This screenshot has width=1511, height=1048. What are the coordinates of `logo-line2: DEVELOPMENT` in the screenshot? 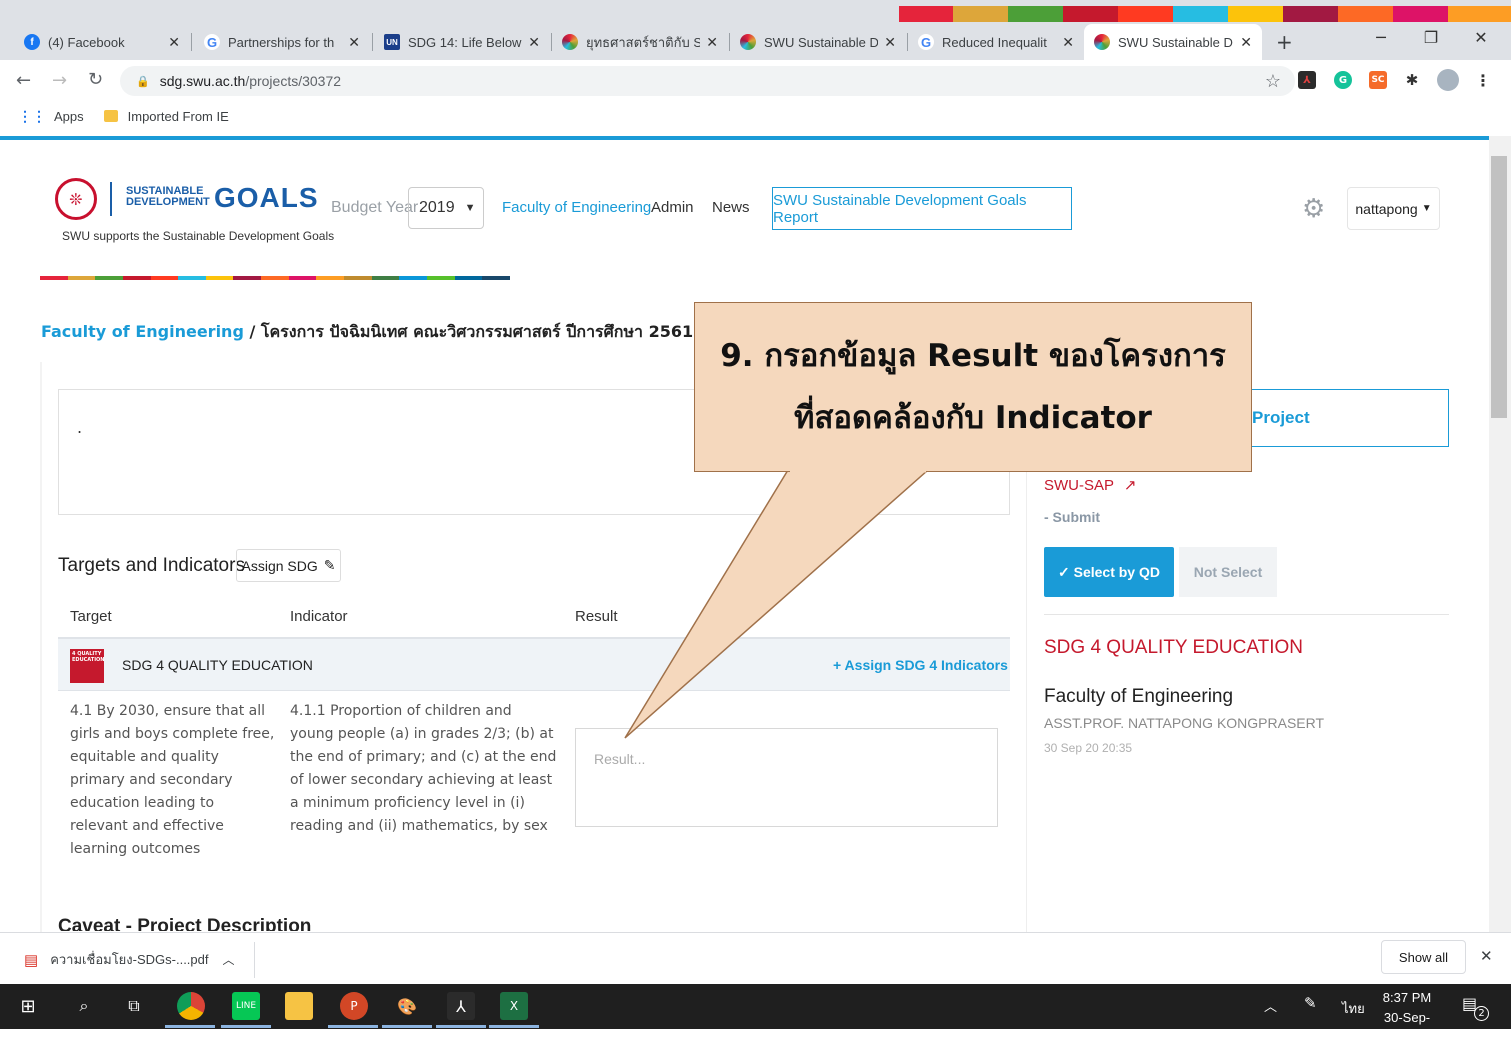 It's located at (168, 202).